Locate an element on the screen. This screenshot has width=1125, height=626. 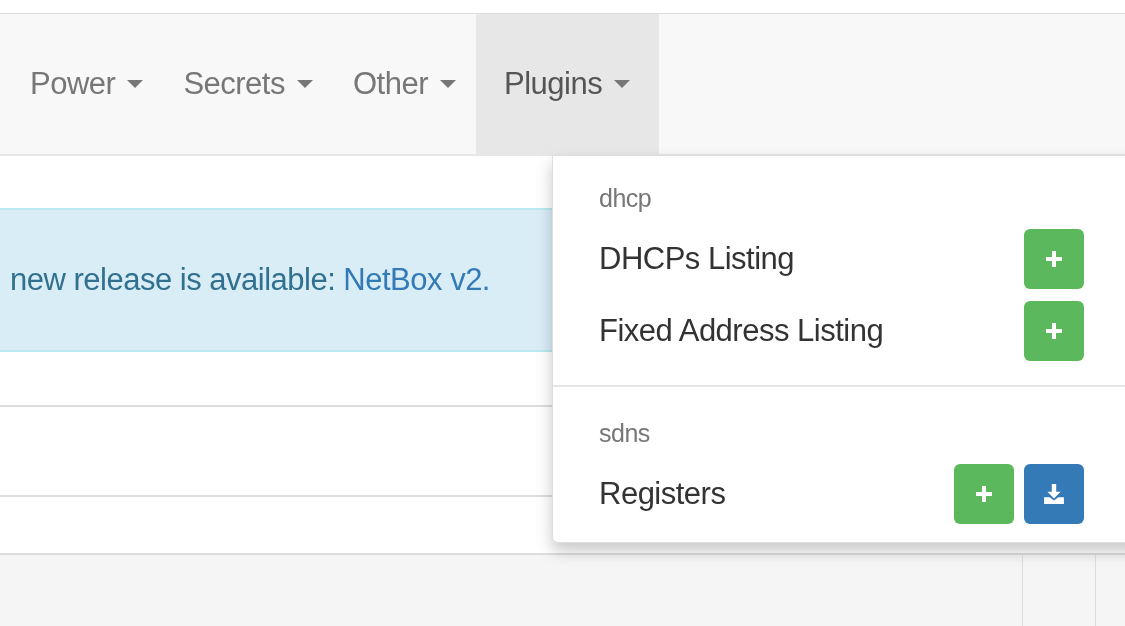
release-link: NetBox v2. is located at coordinates (416, 279).